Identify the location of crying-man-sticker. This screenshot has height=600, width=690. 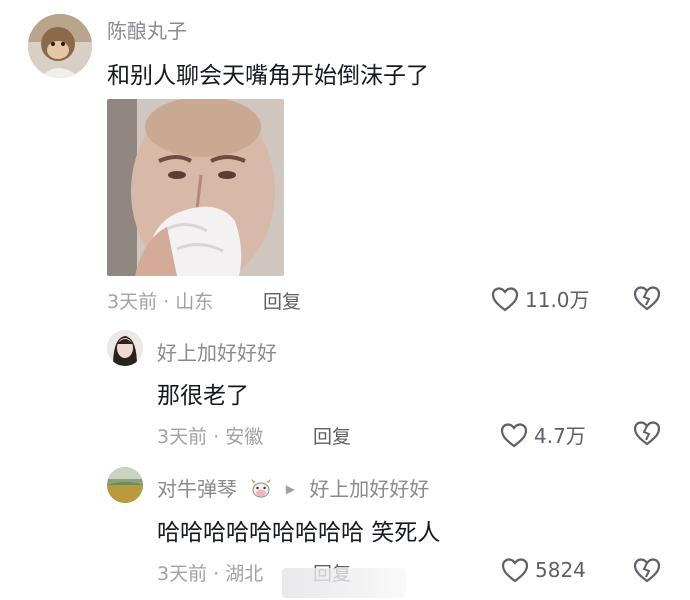
(195, 187).